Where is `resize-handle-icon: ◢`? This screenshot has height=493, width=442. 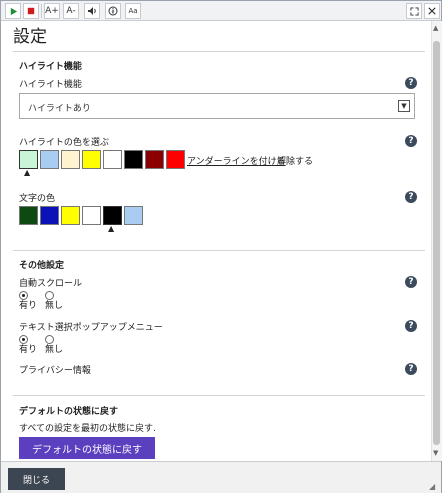
resize-handle-icon: ◢ is located at coordinates (432, 486).